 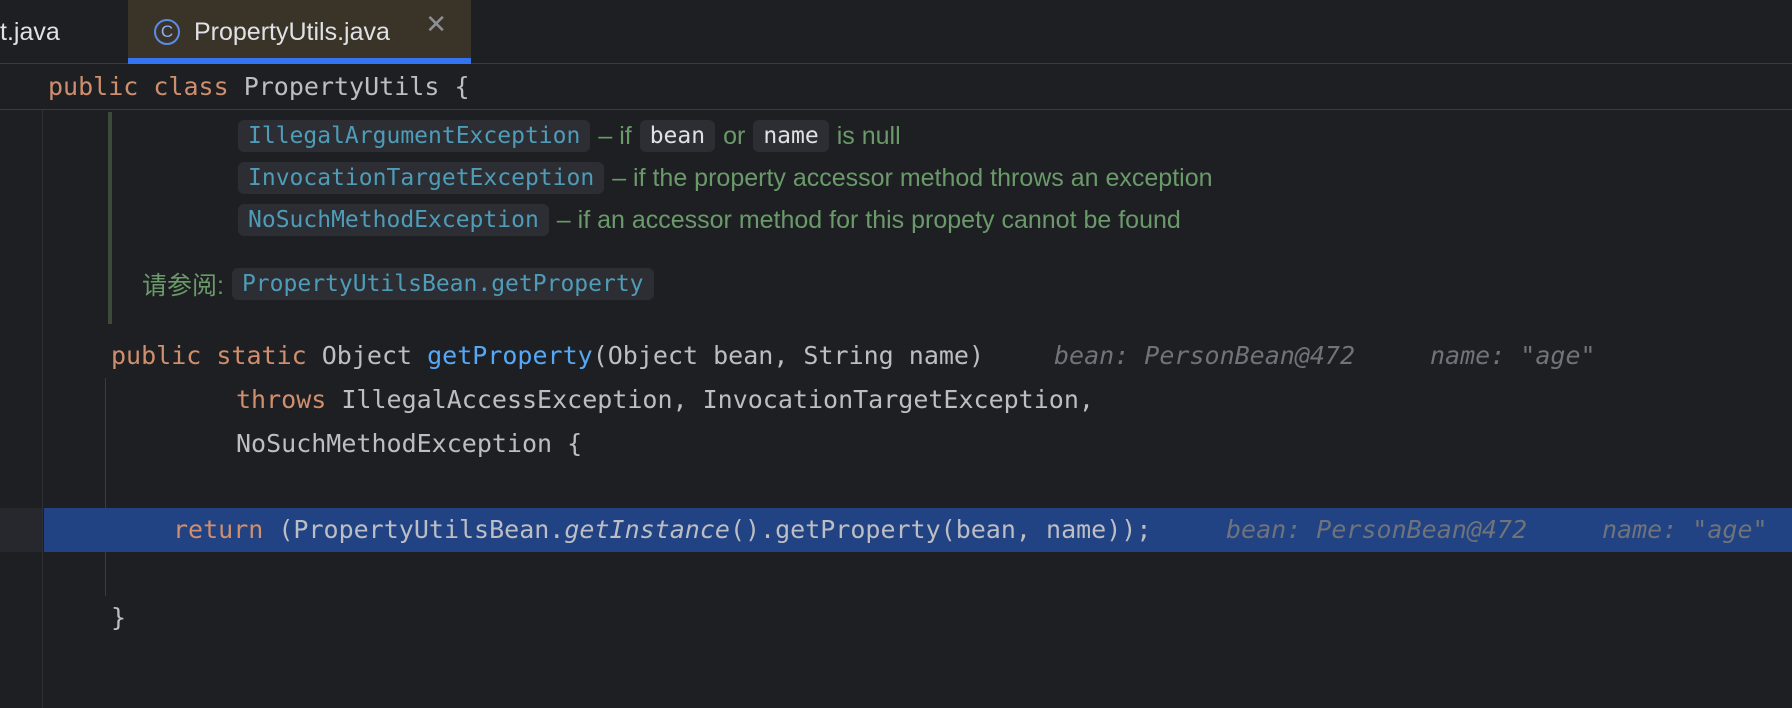 I want to click on class-icon: C, so click(x=167, y=32).